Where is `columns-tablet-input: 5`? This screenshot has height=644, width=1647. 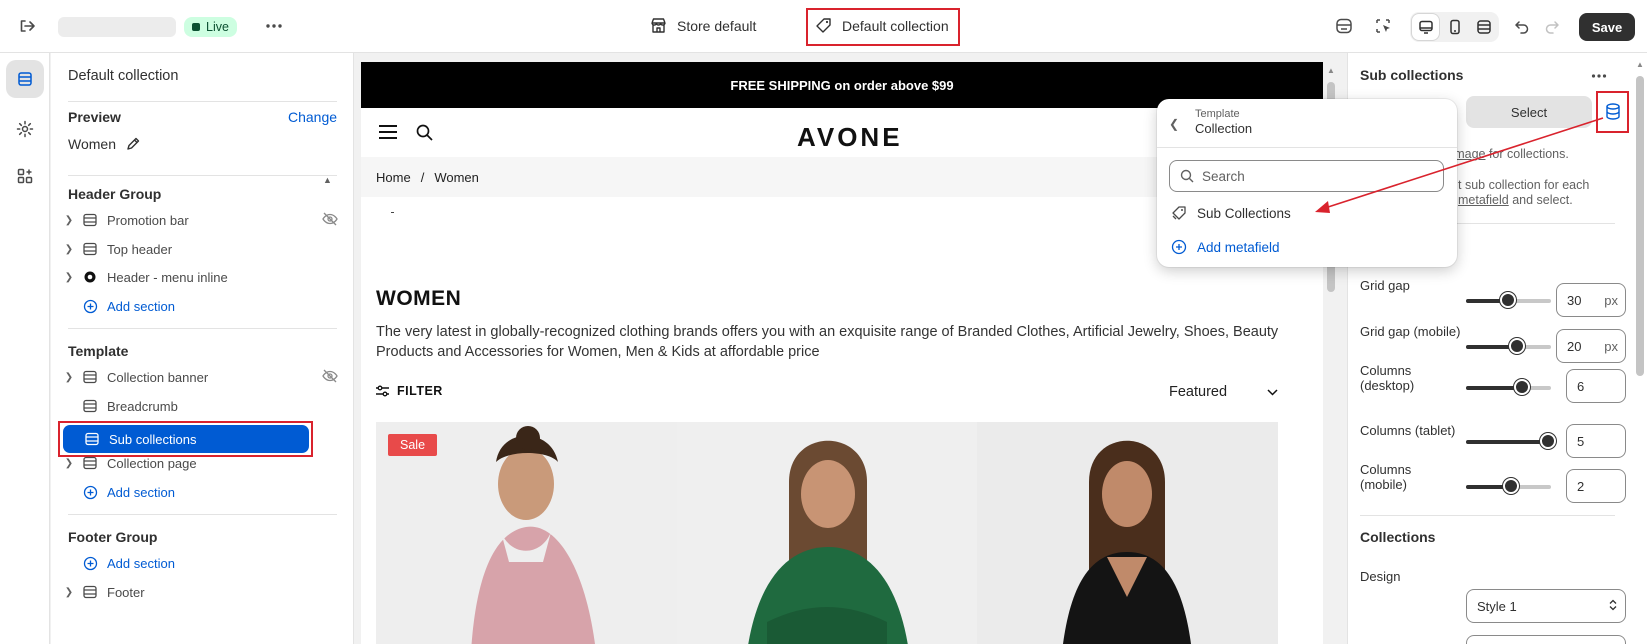
columns-tablet-input: 5 is located at coordinates (1596, 441).